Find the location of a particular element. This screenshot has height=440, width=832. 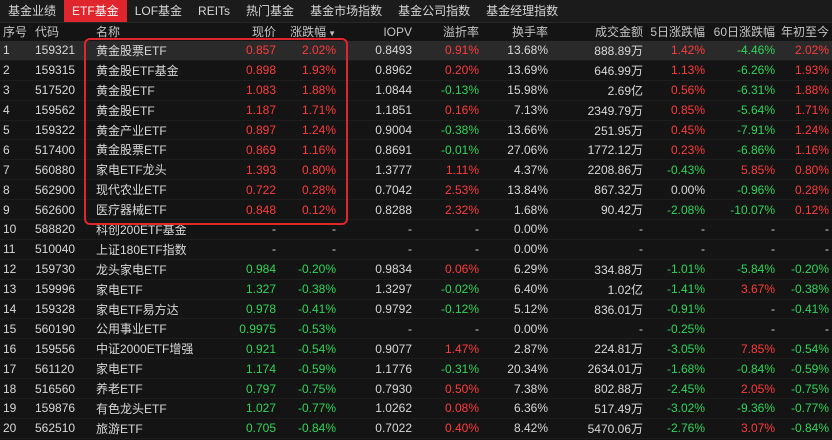

col-header-ytd: 年初至今 is located at coordinates (805, 31).